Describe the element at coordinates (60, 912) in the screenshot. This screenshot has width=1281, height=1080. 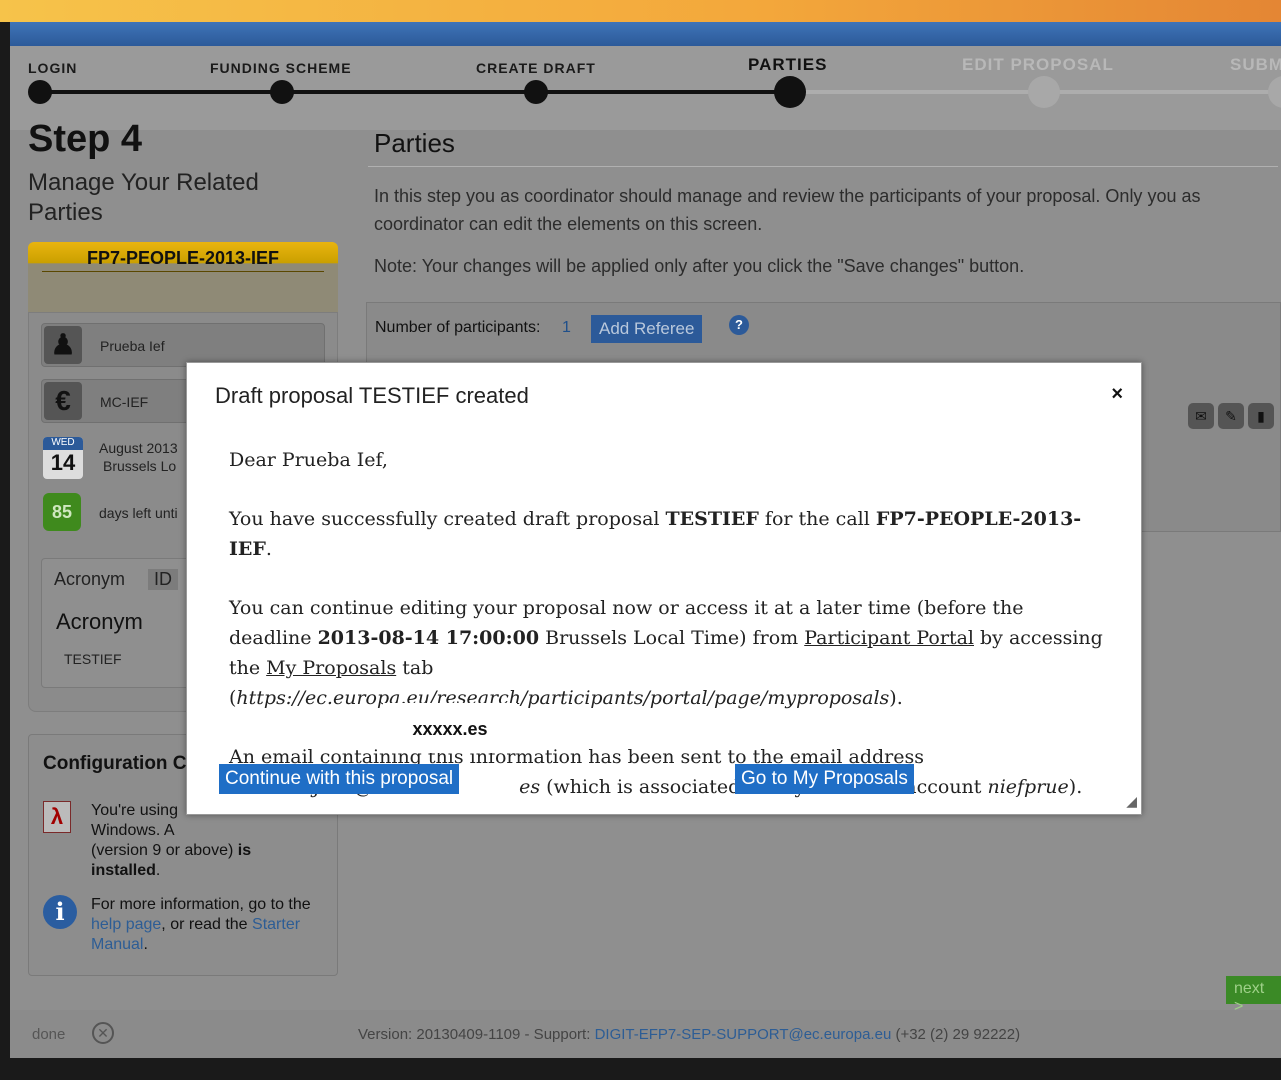
I see `info-icon: i` at that location.